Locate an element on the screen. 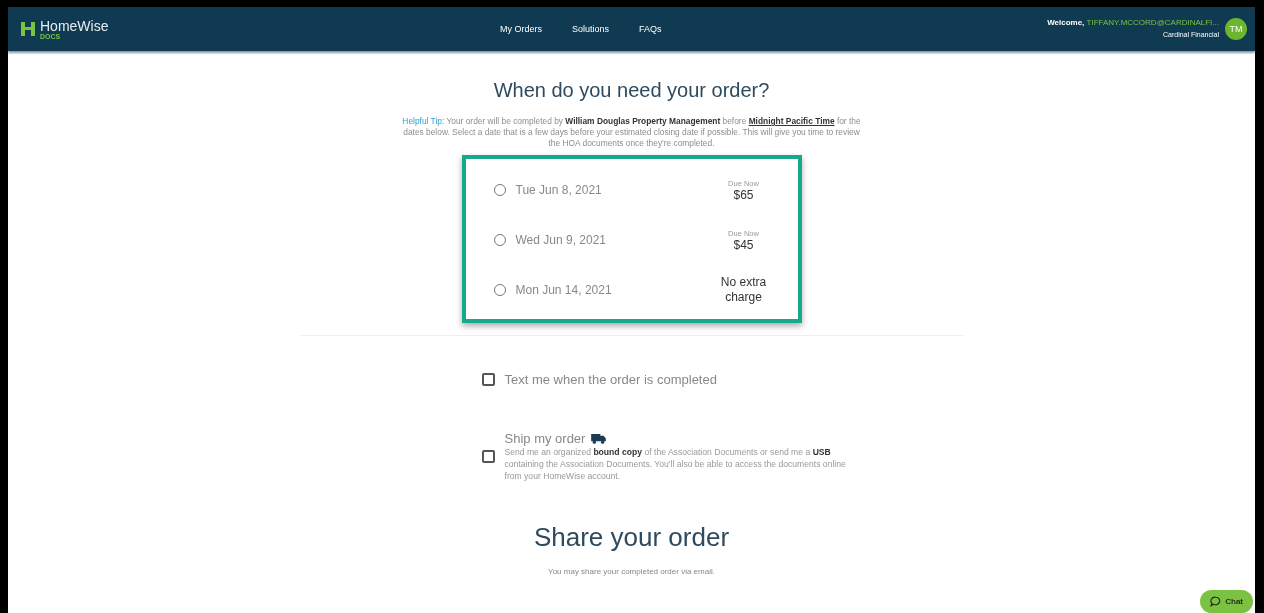  date-label: Mon Jun 14, 2021 is located at coordinates (609, 290).